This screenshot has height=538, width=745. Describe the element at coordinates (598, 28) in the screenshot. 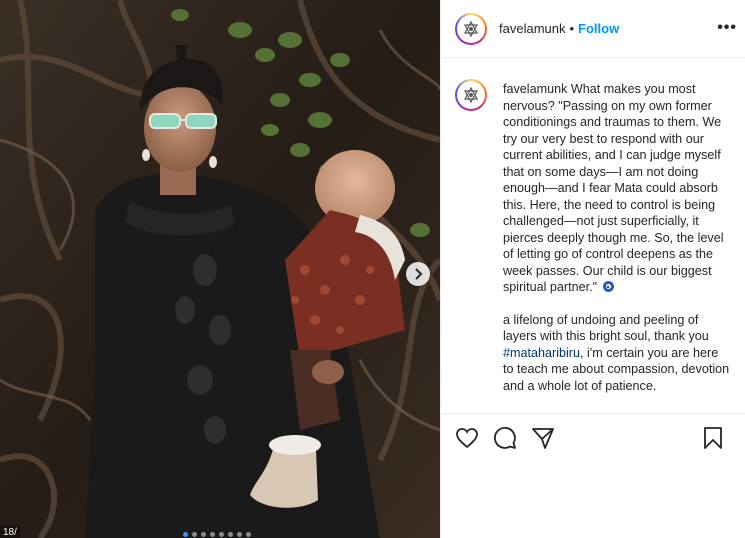

I see `follow-button: Follow` at that location.